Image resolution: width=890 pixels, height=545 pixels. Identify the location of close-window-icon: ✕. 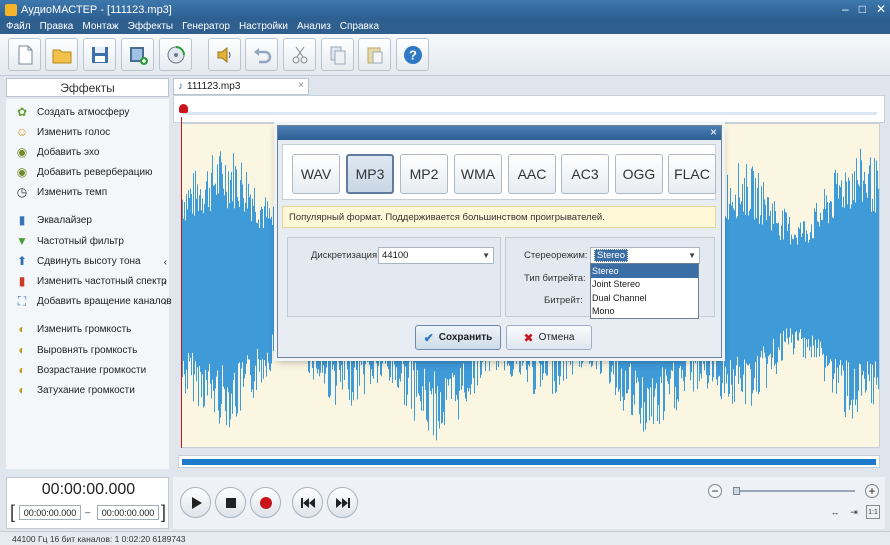
(881, 9).